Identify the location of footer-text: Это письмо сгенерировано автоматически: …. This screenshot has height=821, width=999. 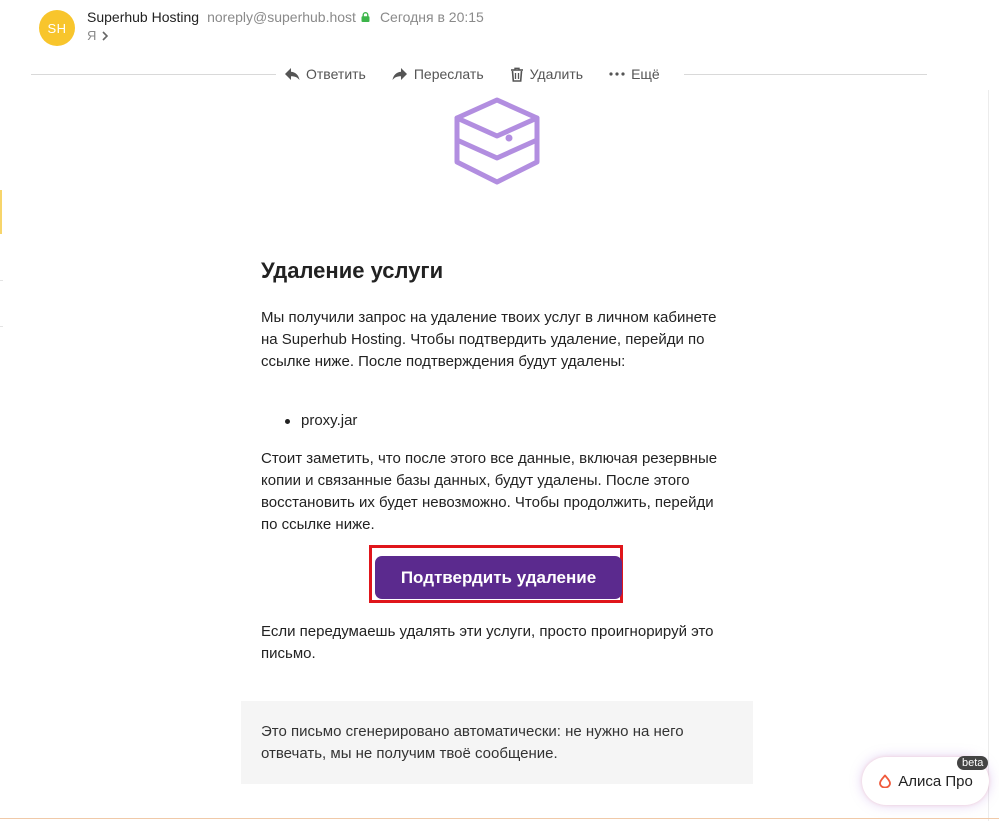
(472, 742).